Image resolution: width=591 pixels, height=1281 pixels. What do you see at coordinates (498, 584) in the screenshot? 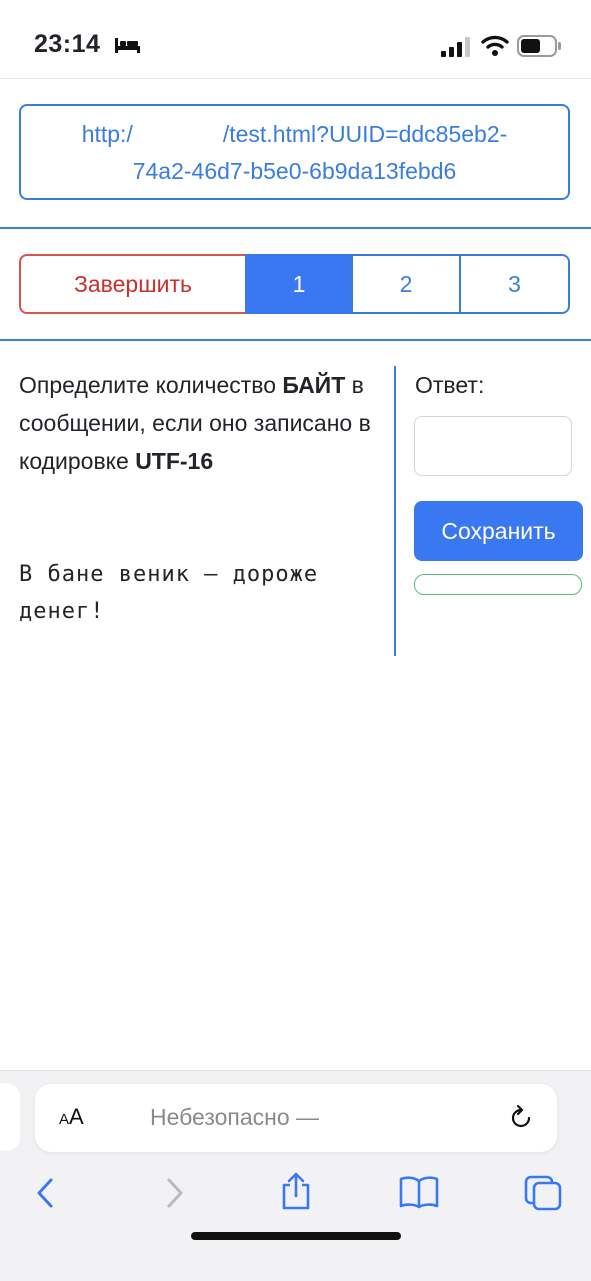
I see `result-indicator` at bounding box center [498, 584].